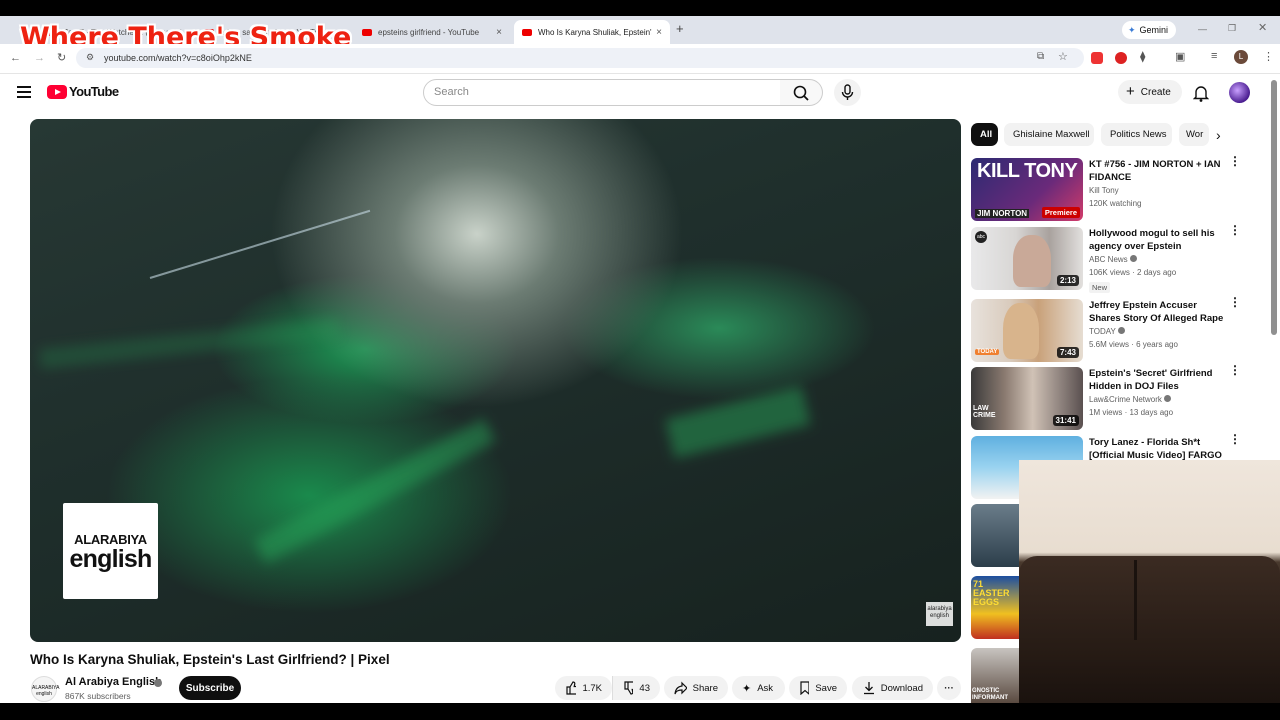 This screenshot has height=720, width=1280. I want to click on bookmark-star-icon: ☆, so click(1063, 56).